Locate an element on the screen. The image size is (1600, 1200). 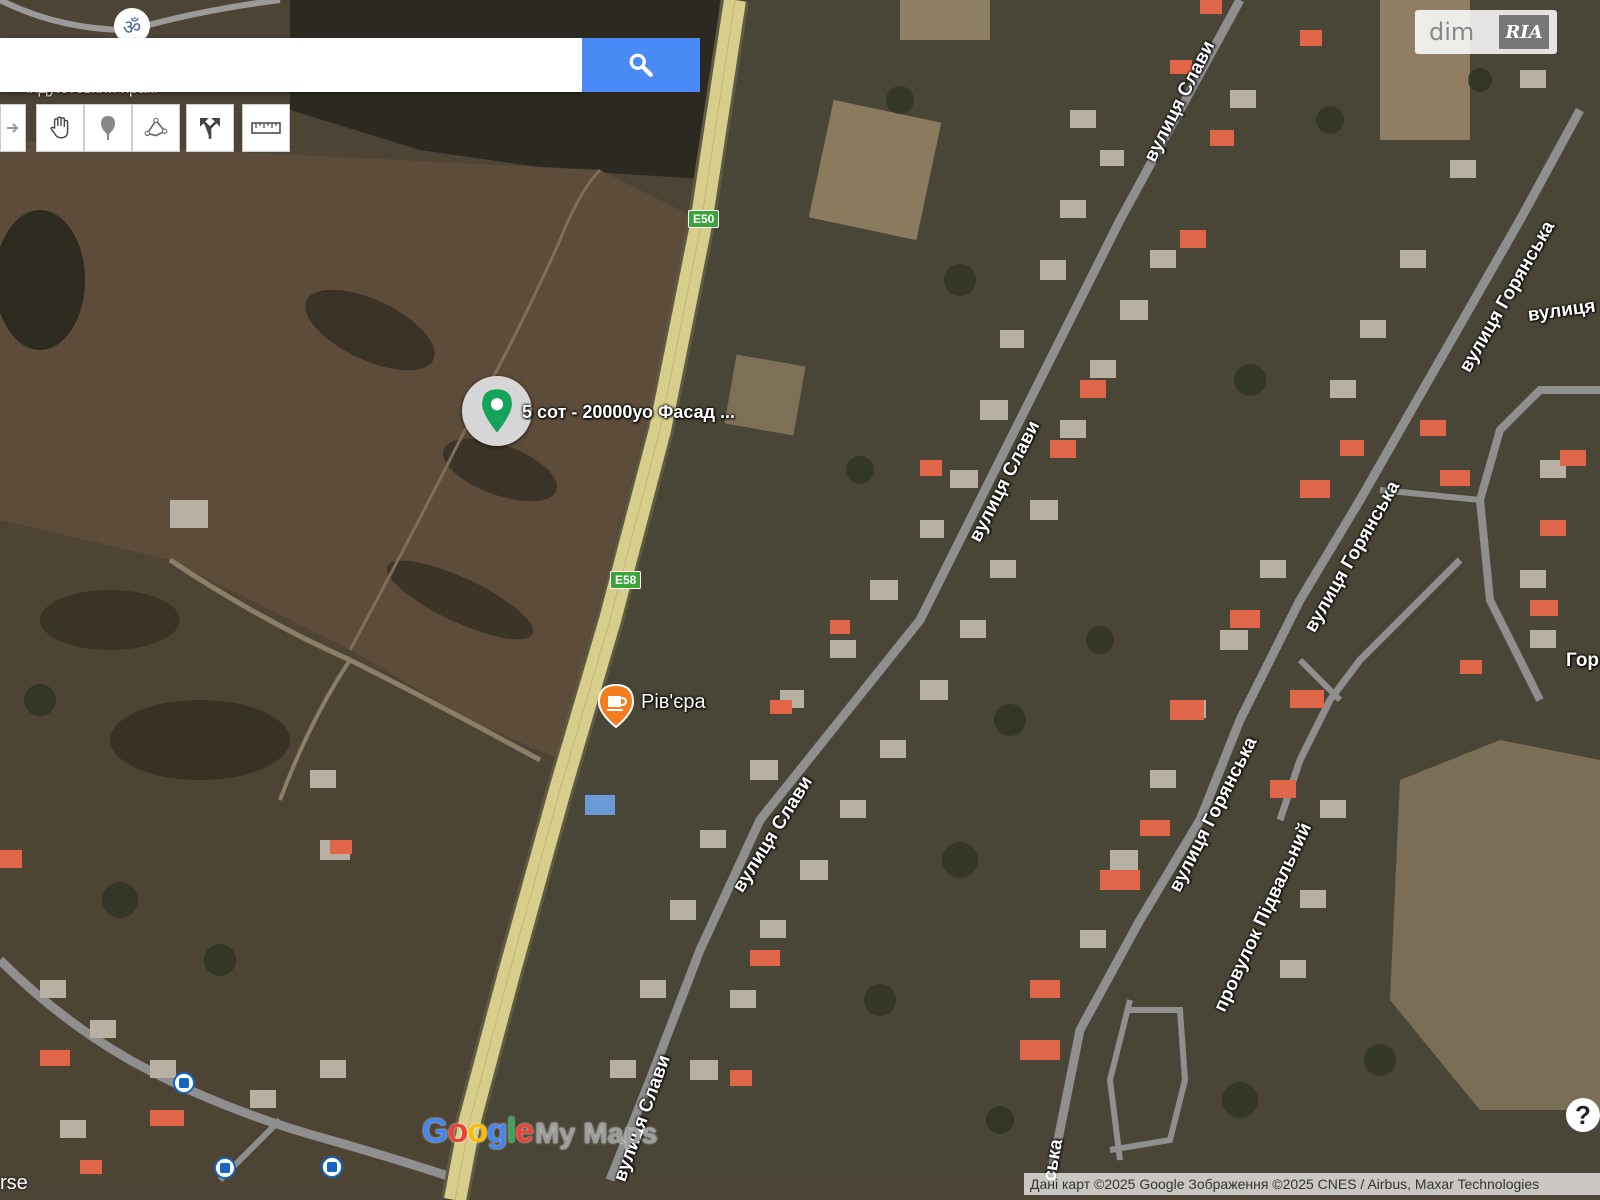
ruler-icon is located at coordinates (266, 128).